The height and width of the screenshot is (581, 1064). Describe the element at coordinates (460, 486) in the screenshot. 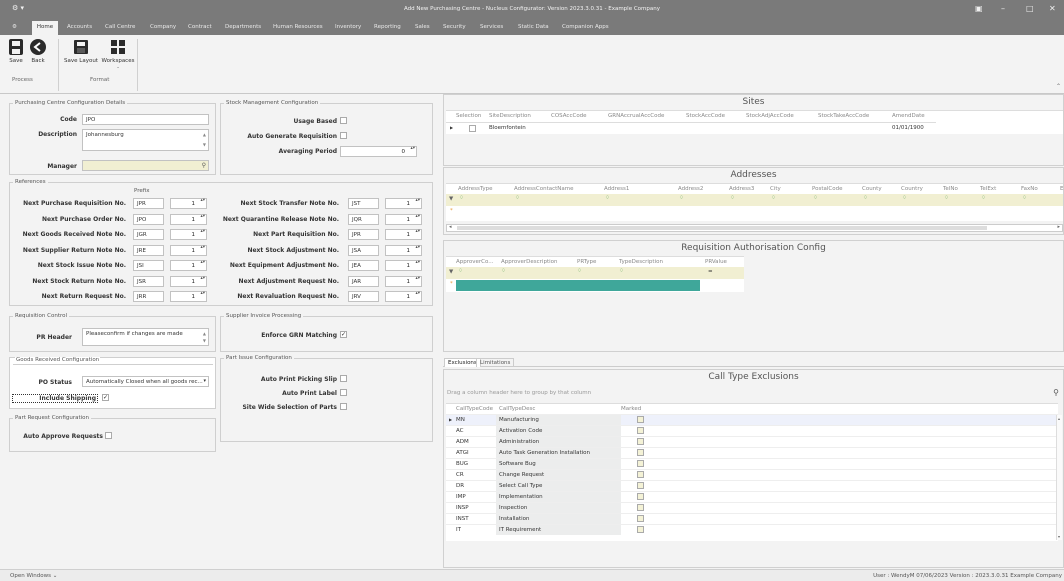

I see `call-type-code-cell: DR` at that location.